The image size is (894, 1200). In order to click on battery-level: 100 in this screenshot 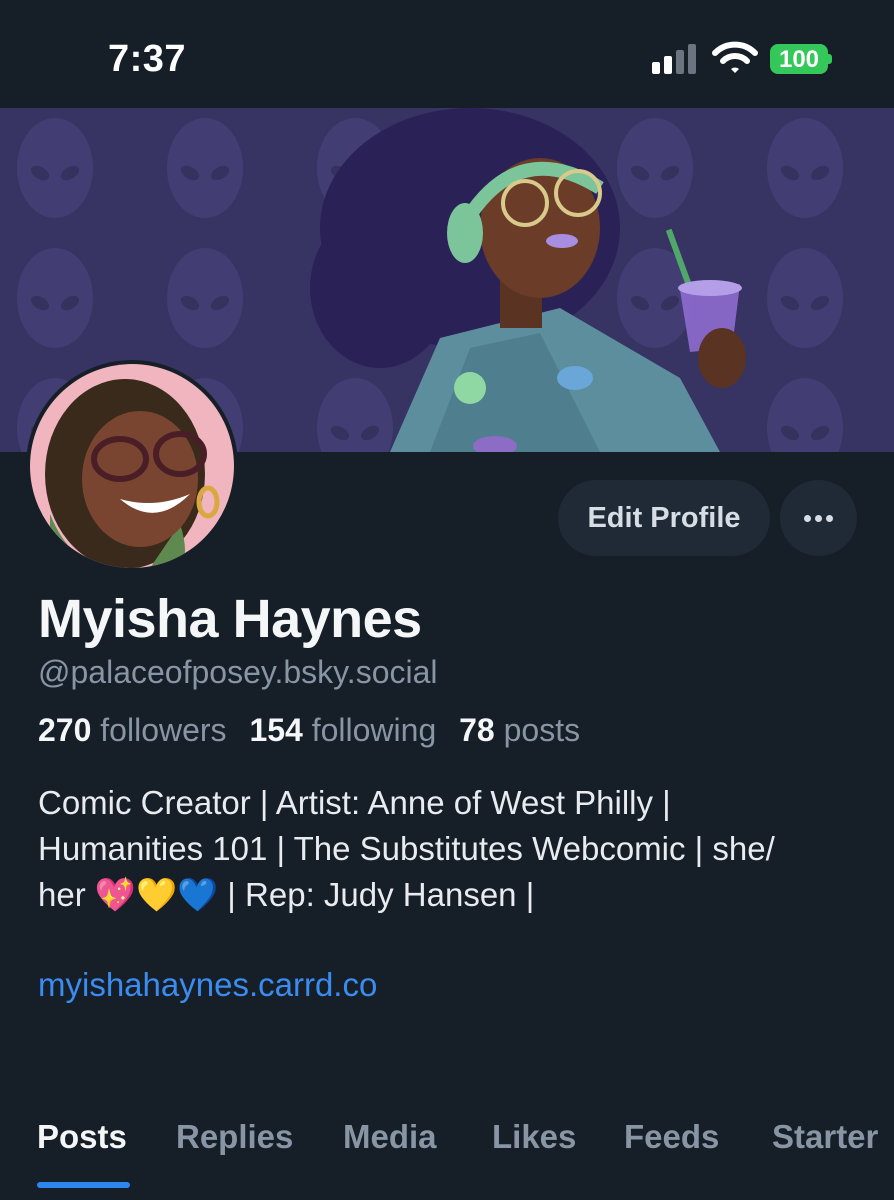, I will do `click(799, 59)`.